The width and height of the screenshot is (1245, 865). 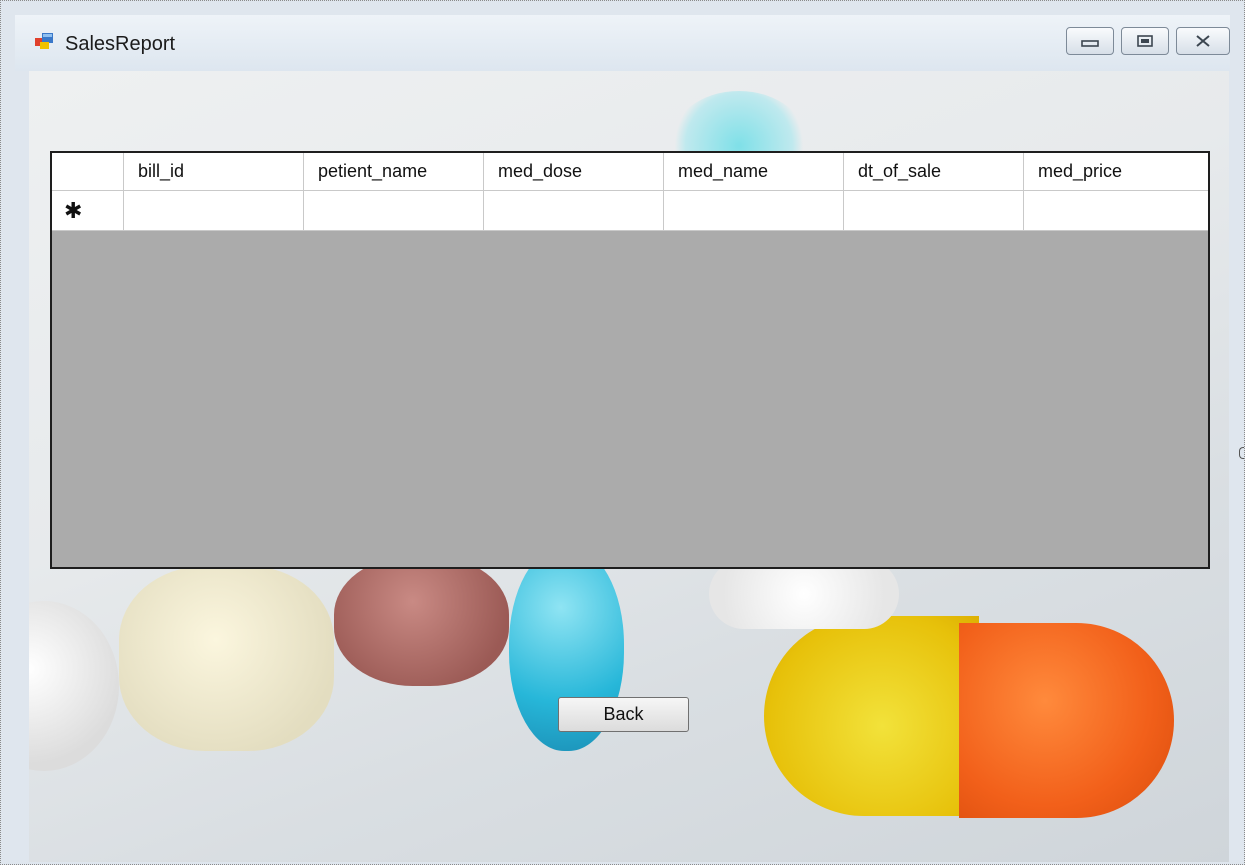 I want to click on app-icon, so click(x=44, y=41).